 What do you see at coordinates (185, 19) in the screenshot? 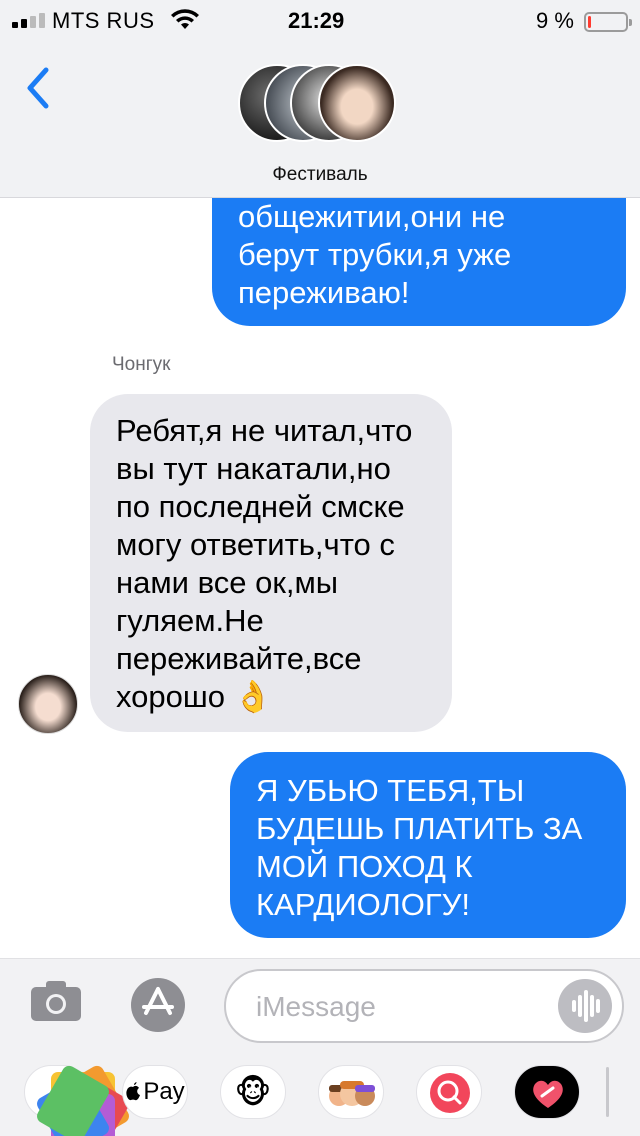
I see `wifi-icon` at bounding box center [185, 19].